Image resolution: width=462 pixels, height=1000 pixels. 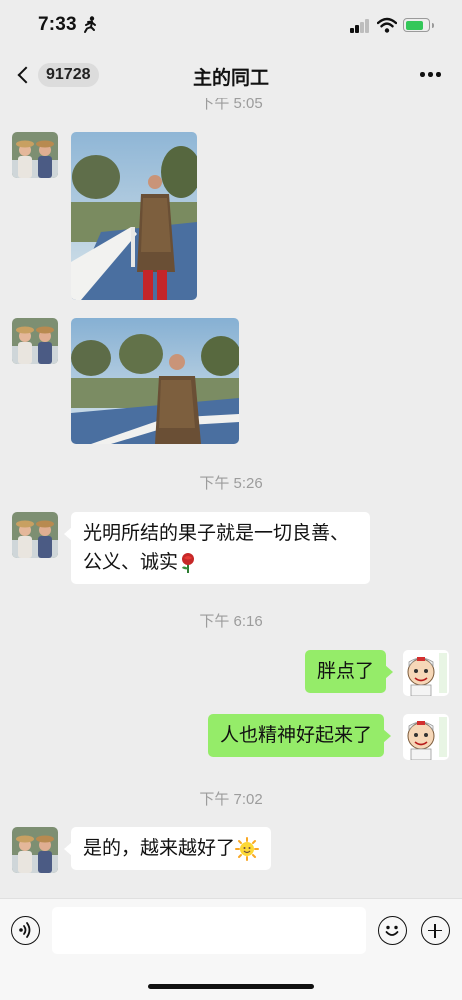 What do you see at coordinates (418, 25) in the screenshot?
I see `battery-icon` at bounding box center [418, 25].